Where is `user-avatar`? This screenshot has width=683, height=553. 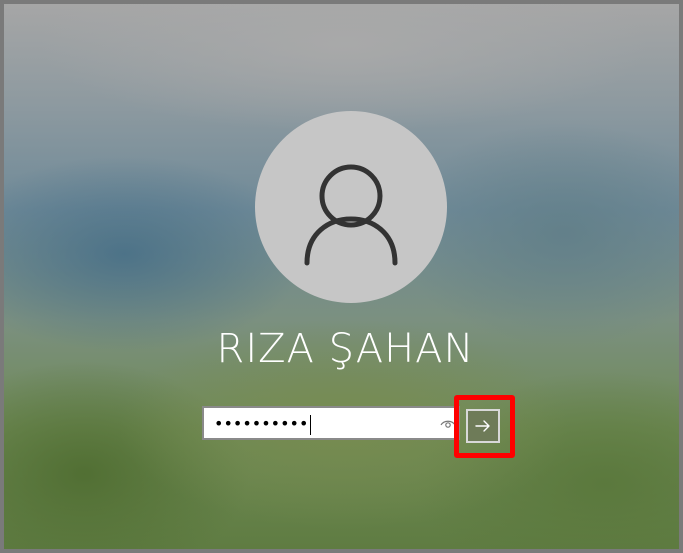 user-avatar is located at coordinates (351, 207).